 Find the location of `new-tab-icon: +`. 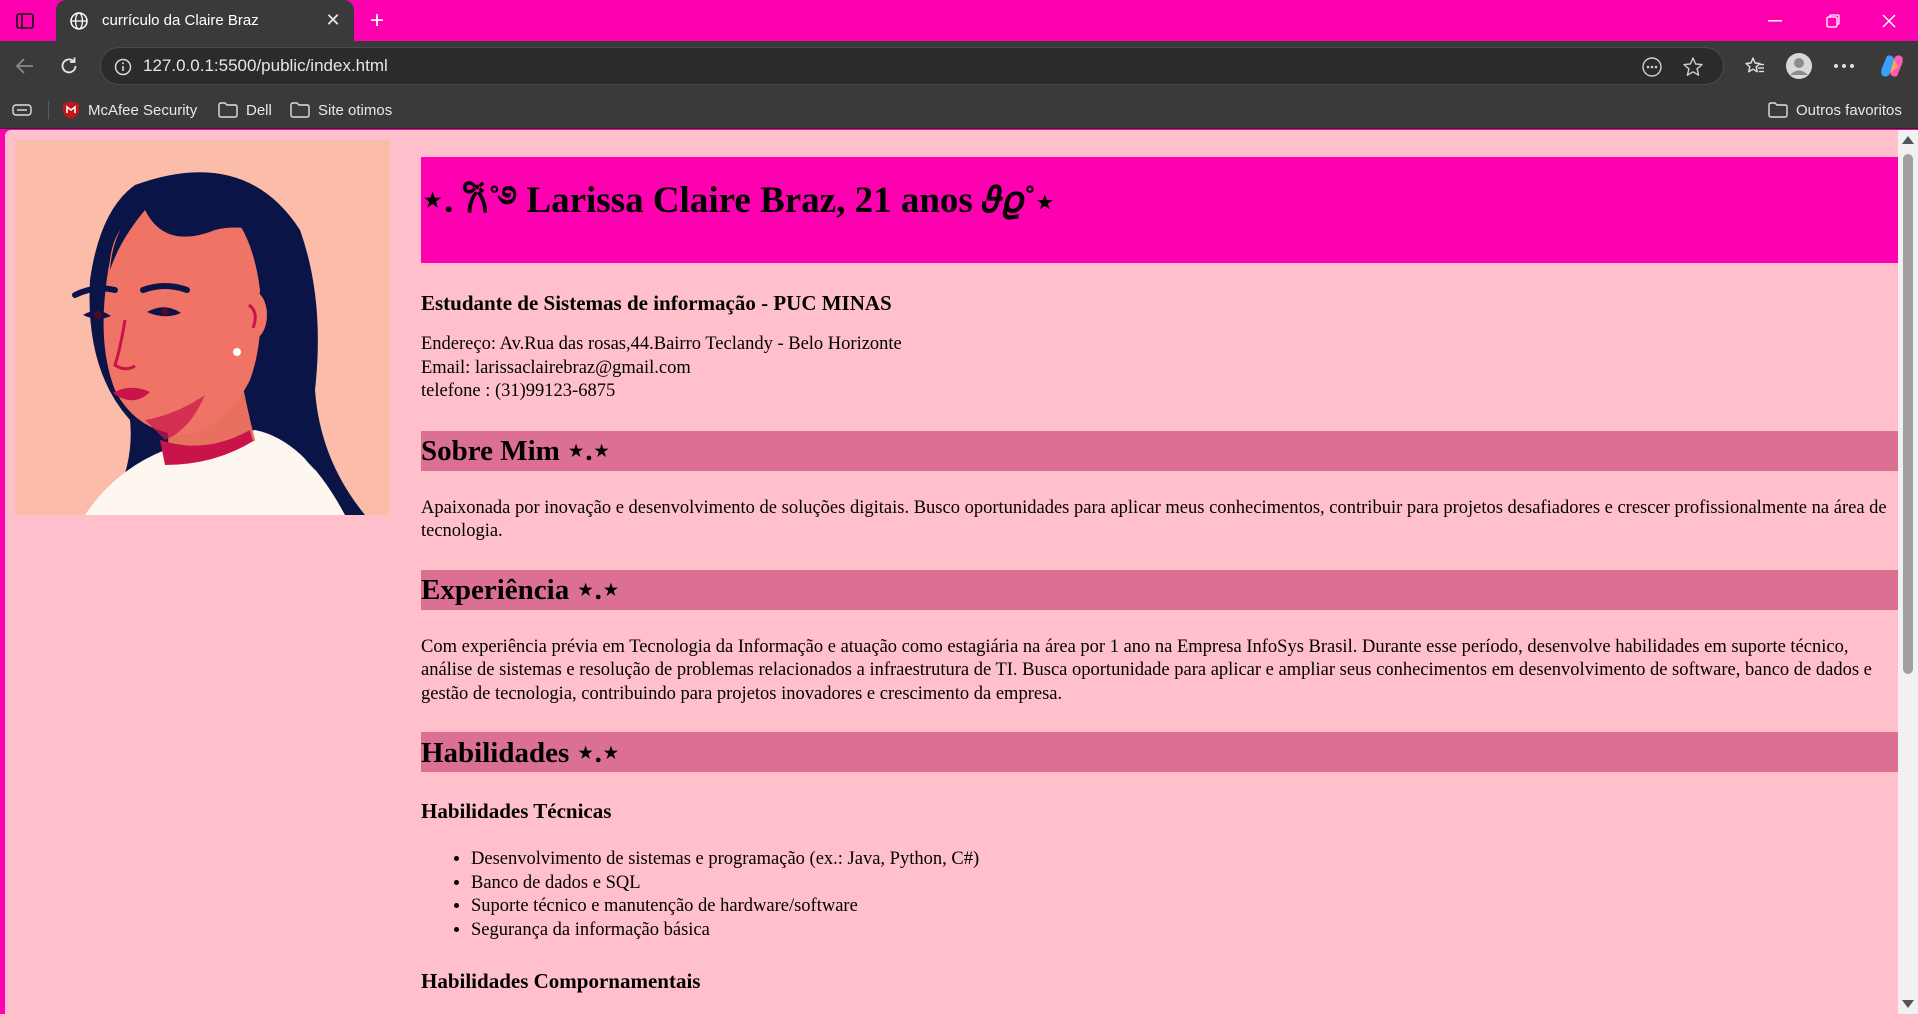

new-tab-icon: + is located at coordinates (377, 21).